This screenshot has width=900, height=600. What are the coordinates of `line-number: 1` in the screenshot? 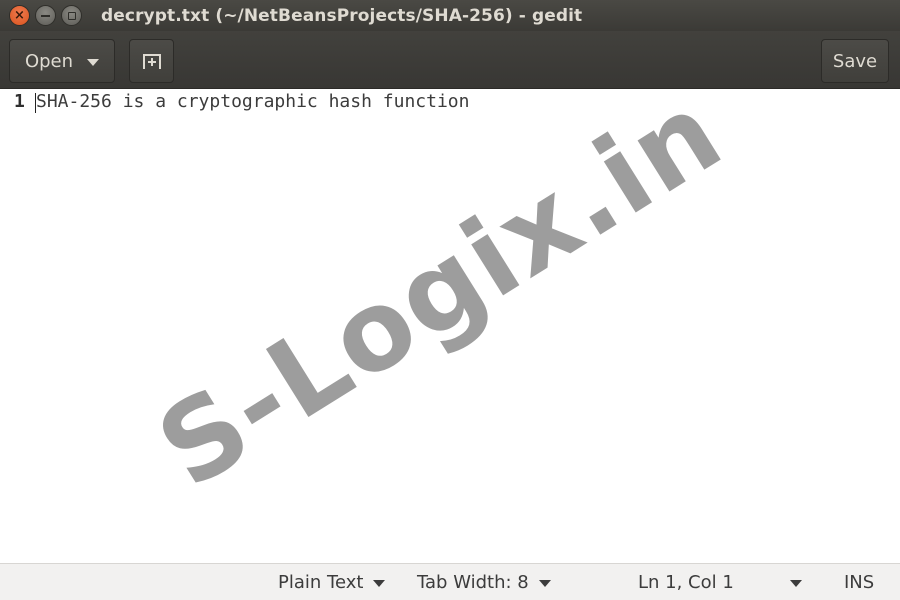 It's located at (19, 101).